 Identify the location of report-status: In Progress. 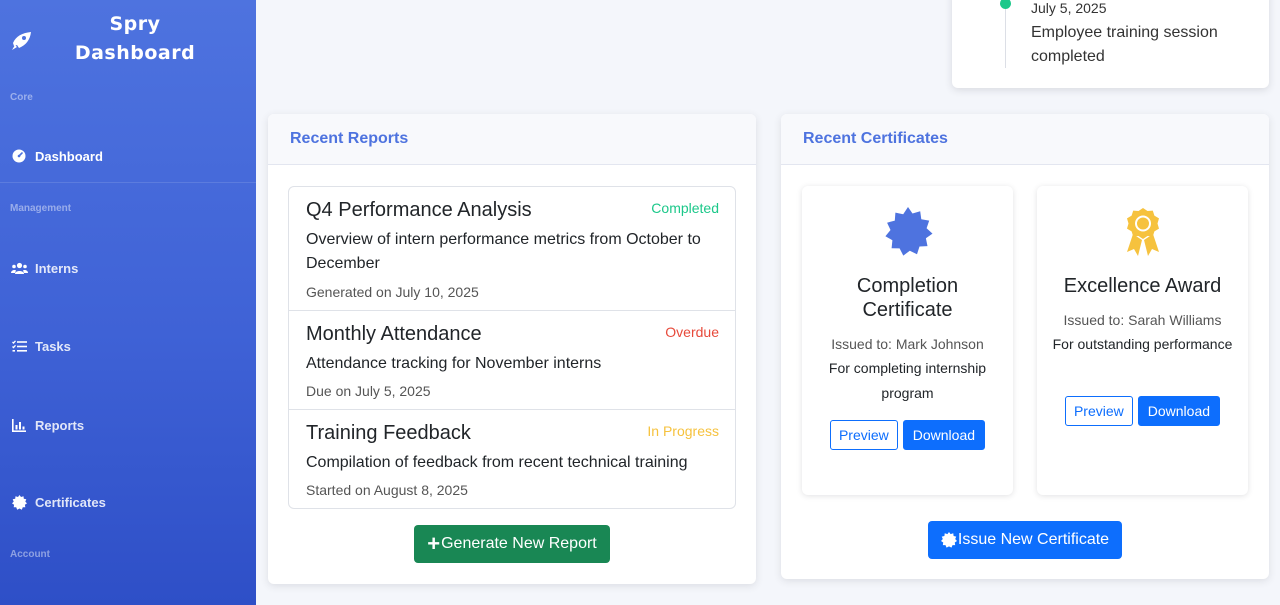
(683, 431).